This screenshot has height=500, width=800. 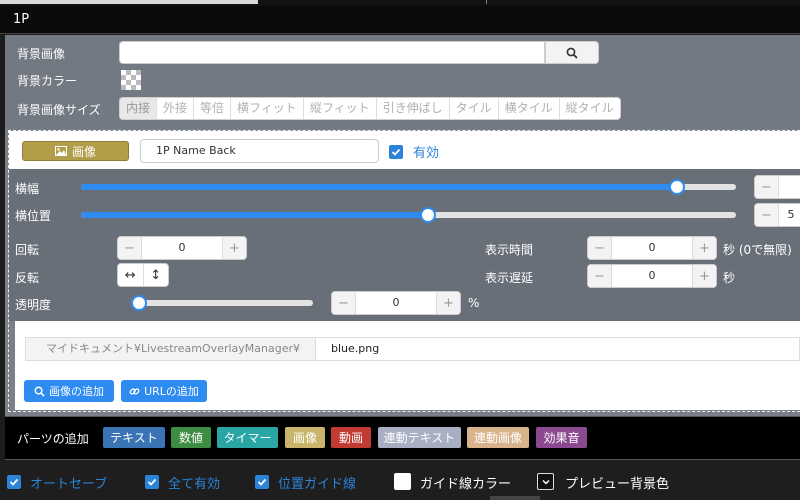 What do you see at coordinates (305, 437) in the screenshot?
I see `add-image-part-button: 画像` at bounding box center [305, 437].